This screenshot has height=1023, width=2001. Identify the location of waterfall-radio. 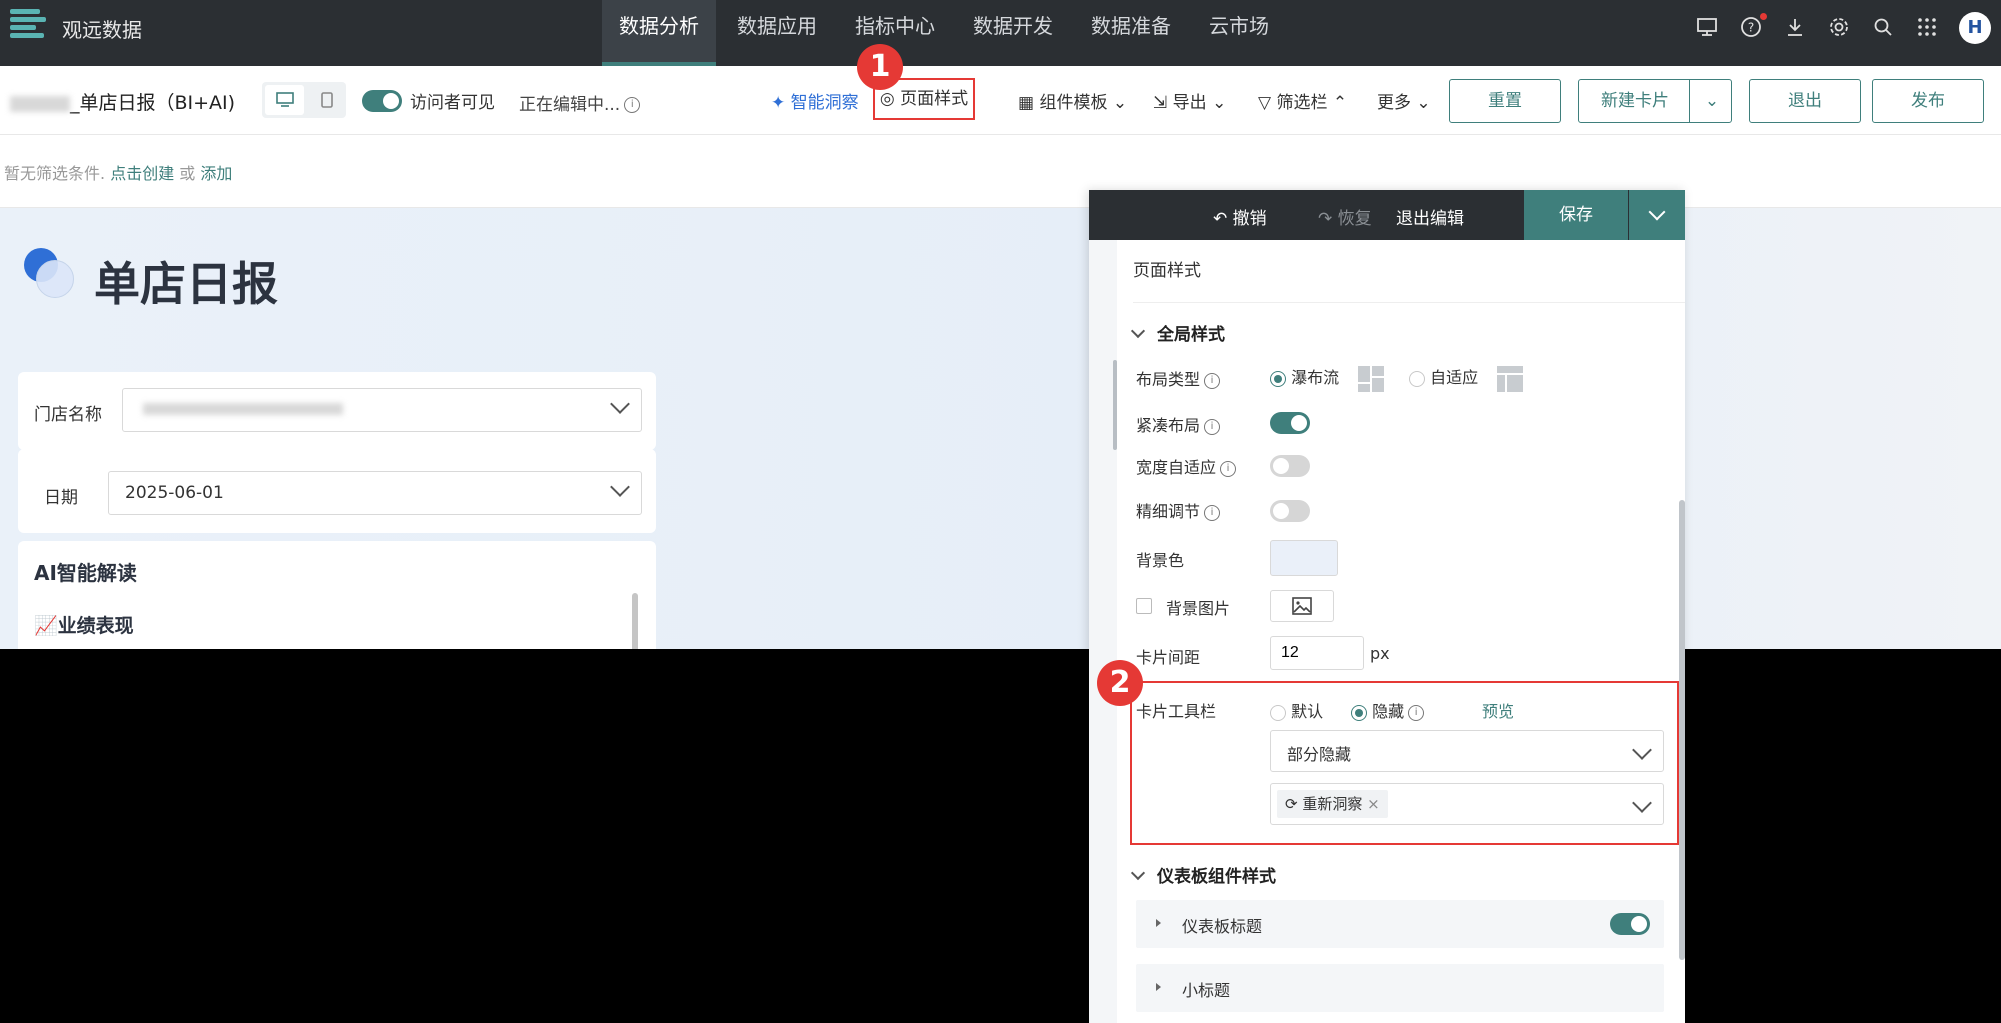
(1278, 378).